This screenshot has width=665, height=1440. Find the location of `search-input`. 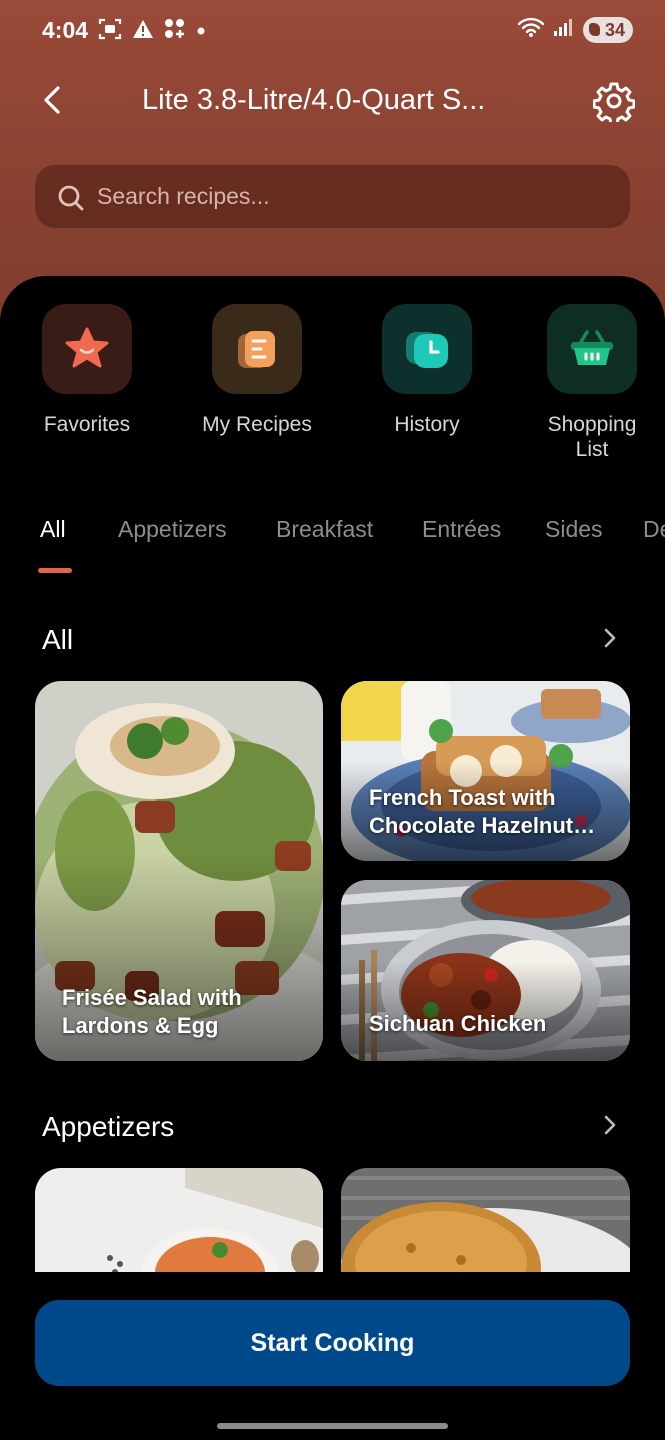

search-input is located at coordinates (347, 196).